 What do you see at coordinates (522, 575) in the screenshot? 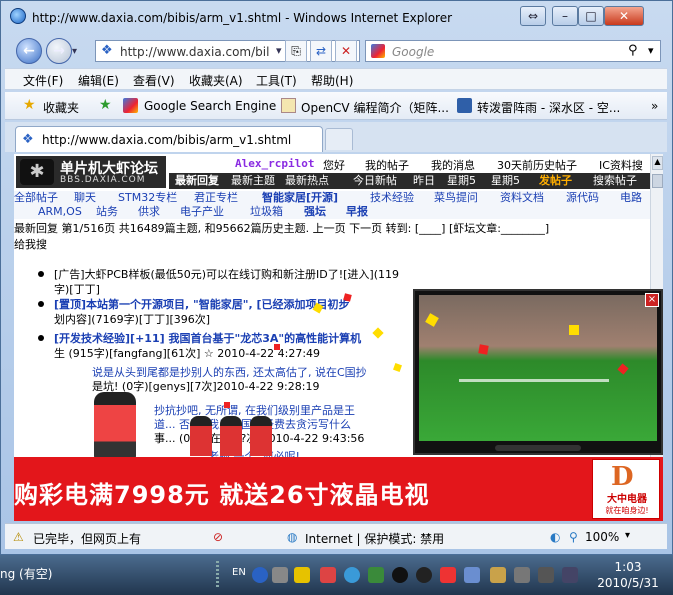
I see `network-icon` at bounding box center [522, 575].